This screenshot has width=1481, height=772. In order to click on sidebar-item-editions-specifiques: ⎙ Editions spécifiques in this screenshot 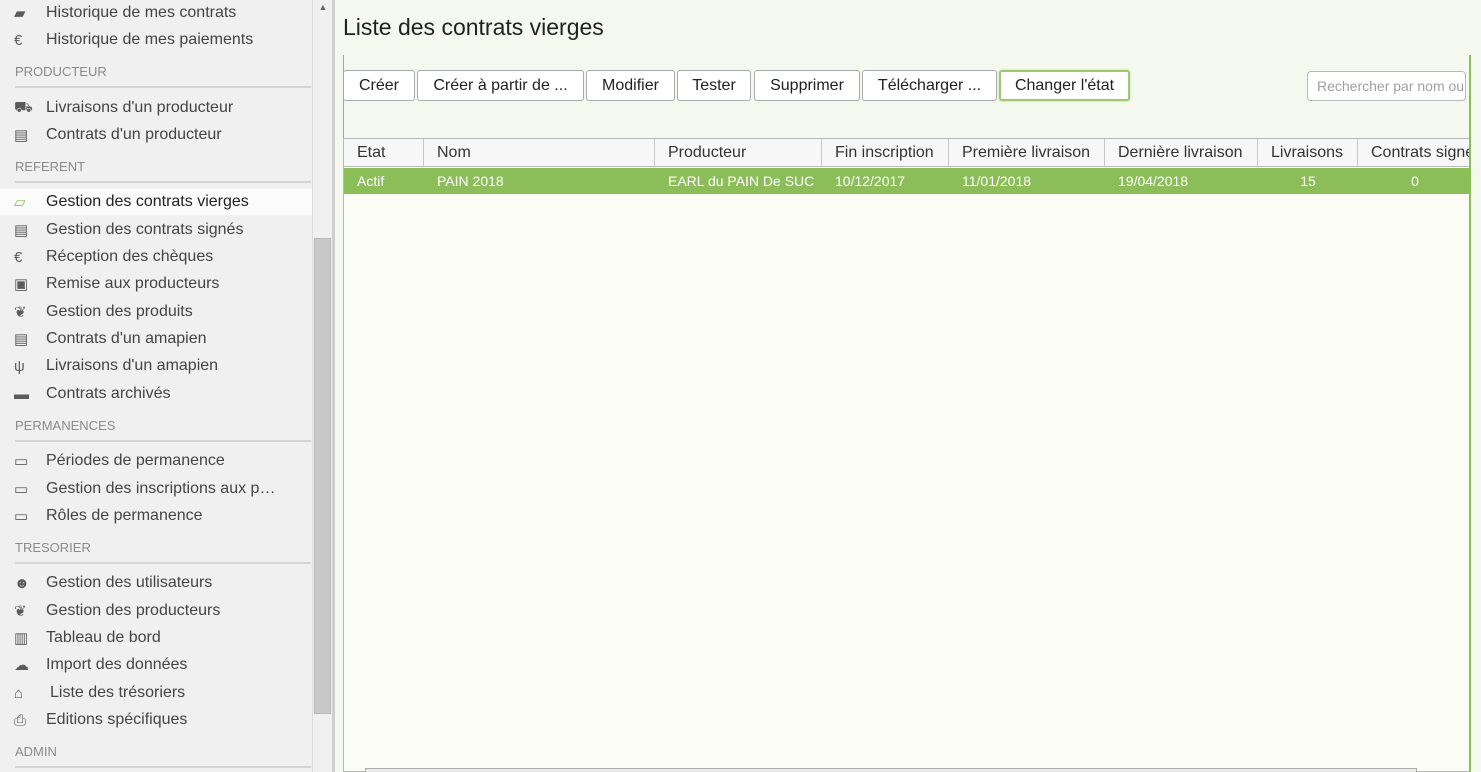, I will do `click(156, 720)`.